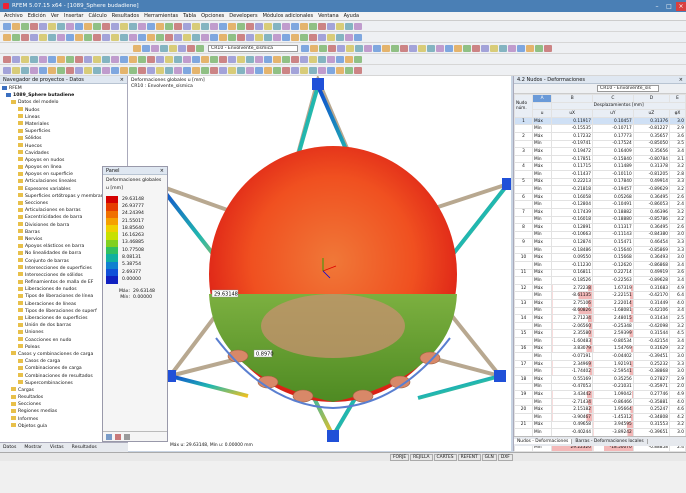 This screenshot has height=493, width=686. I want to click on table-row: Mín -0.19741 -0.17524 -0.85050 3.5, so click(600, 144).